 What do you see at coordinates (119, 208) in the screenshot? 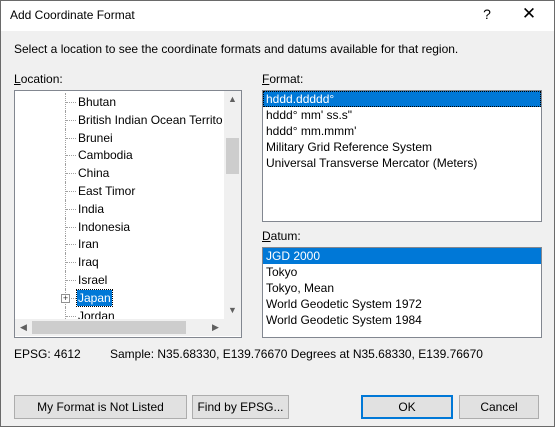
I see `tree-item: India` at bounding box center [119, 208].